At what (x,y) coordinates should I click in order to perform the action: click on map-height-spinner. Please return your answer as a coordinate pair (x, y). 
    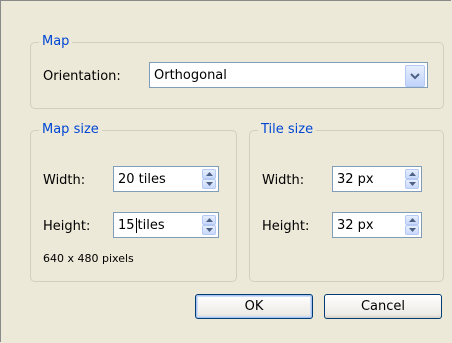
    Looking at the image, I should click on (209, 225).